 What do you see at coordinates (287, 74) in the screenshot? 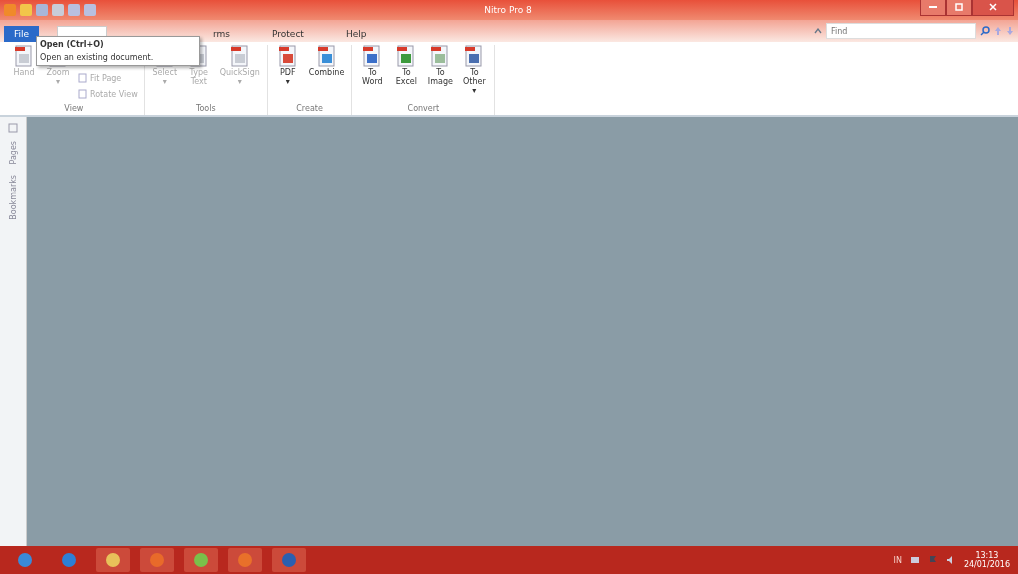
I see `ribbon-button: PDF ▾` at bounding box center [287, 74].